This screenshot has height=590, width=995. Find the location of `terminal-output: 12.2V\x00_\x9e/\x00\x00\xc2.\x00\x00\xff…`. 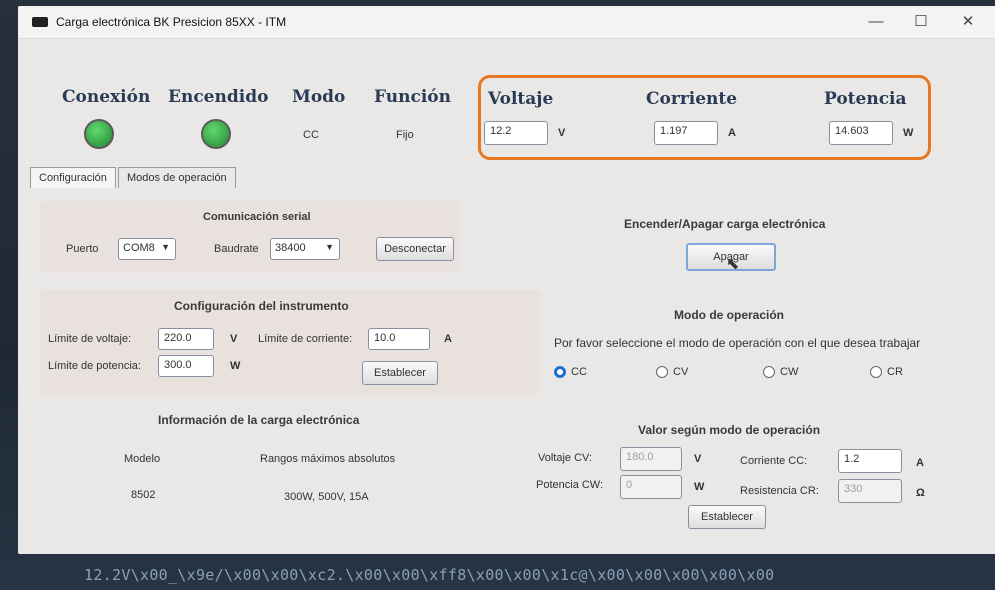

terminal-output: 12.2V\x00_\x9e/\x00\x00\xc2.\x00\x00\xff… is located at coordinates (429, 575).